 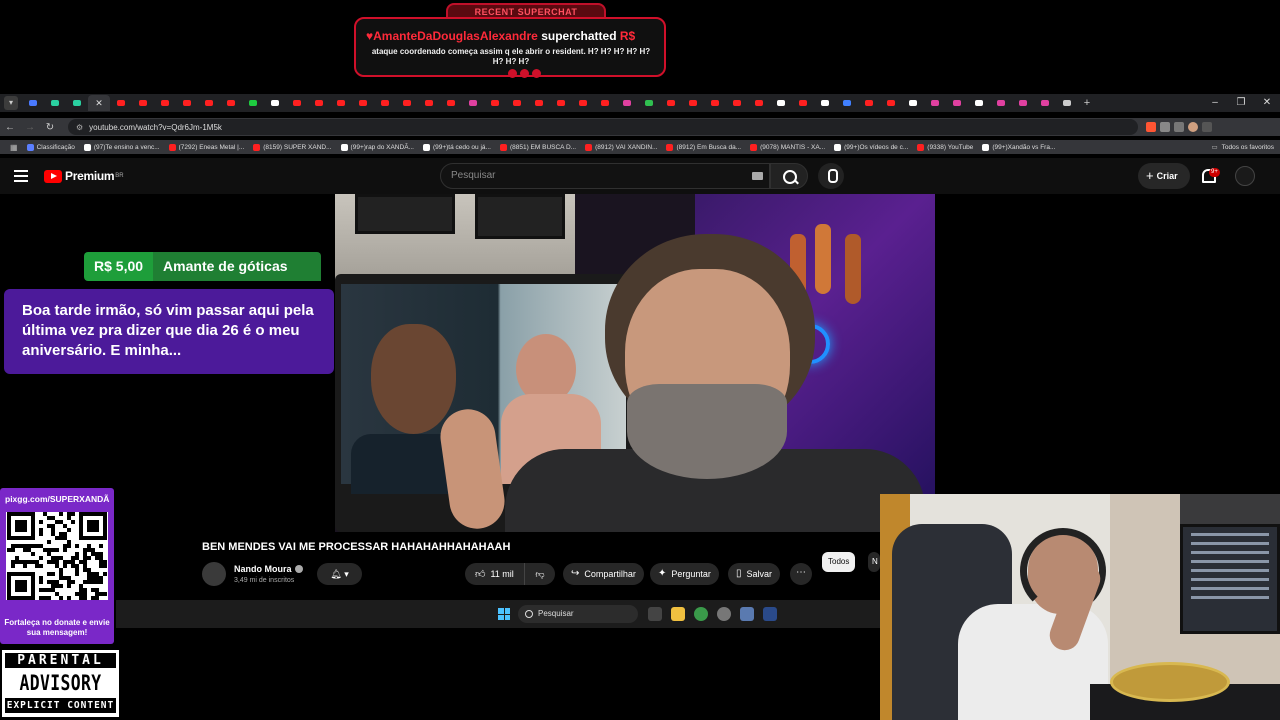 I want to click on chip-all: Todos, so click(x=839, y=562).